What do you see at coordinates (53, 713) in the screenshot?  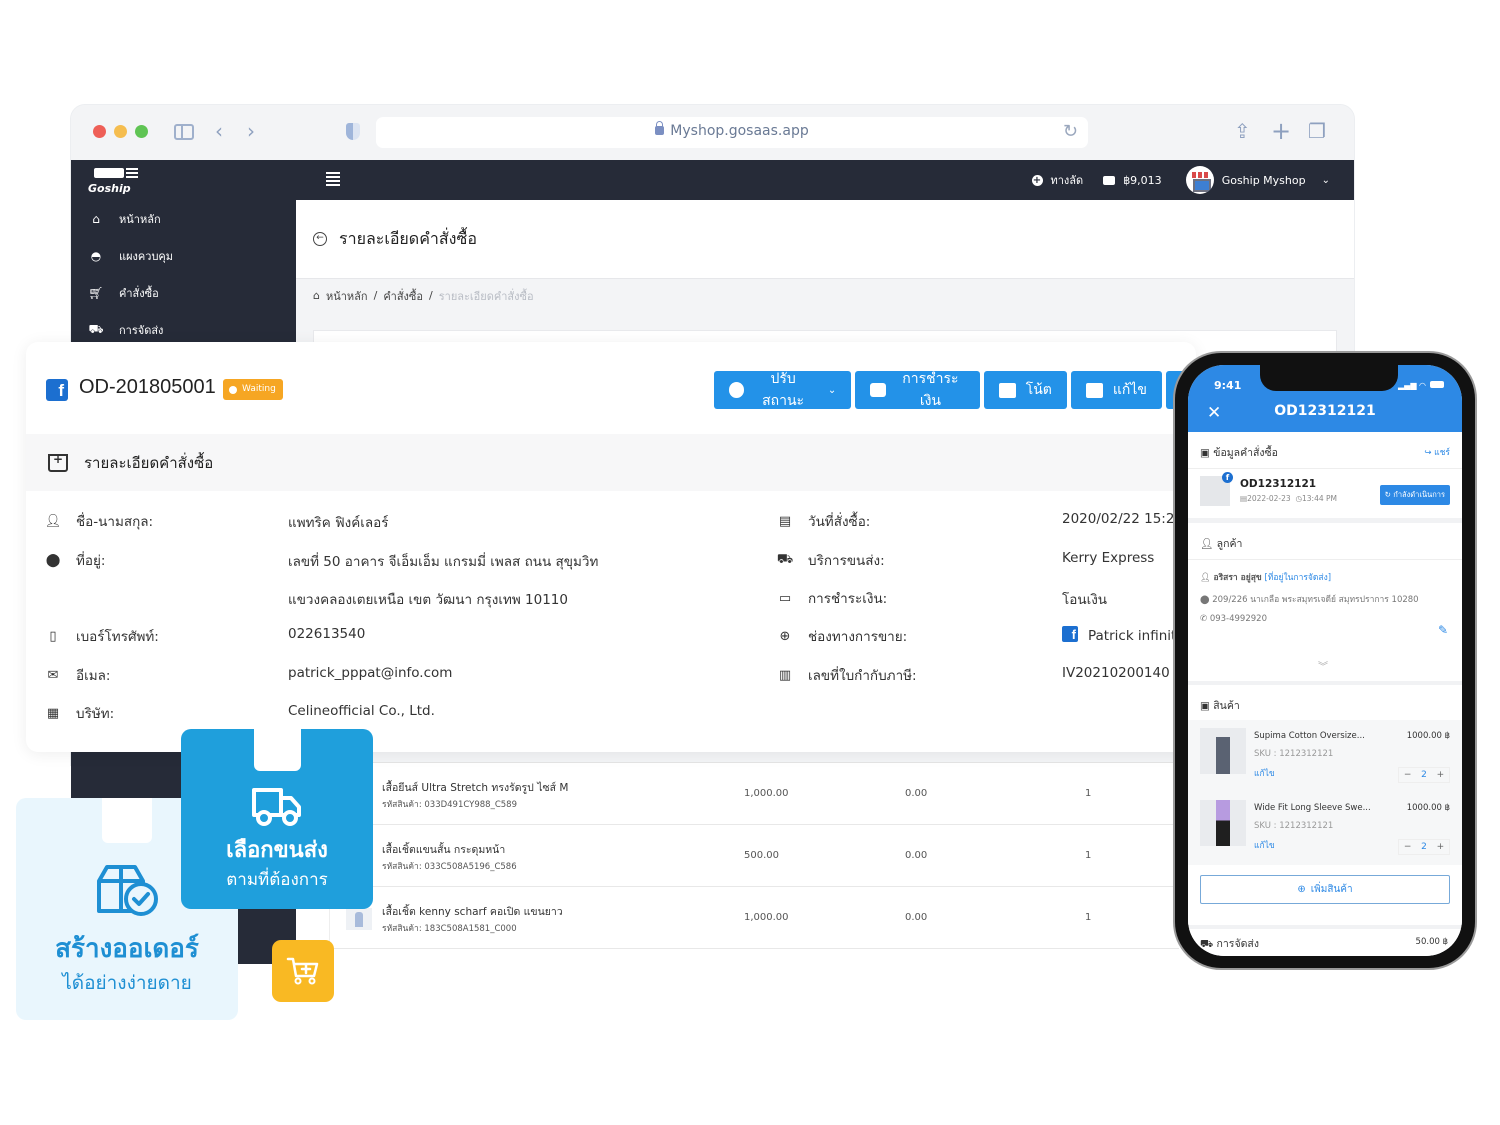 I see `building-icon: ▦` at bounding box center [53, 713].